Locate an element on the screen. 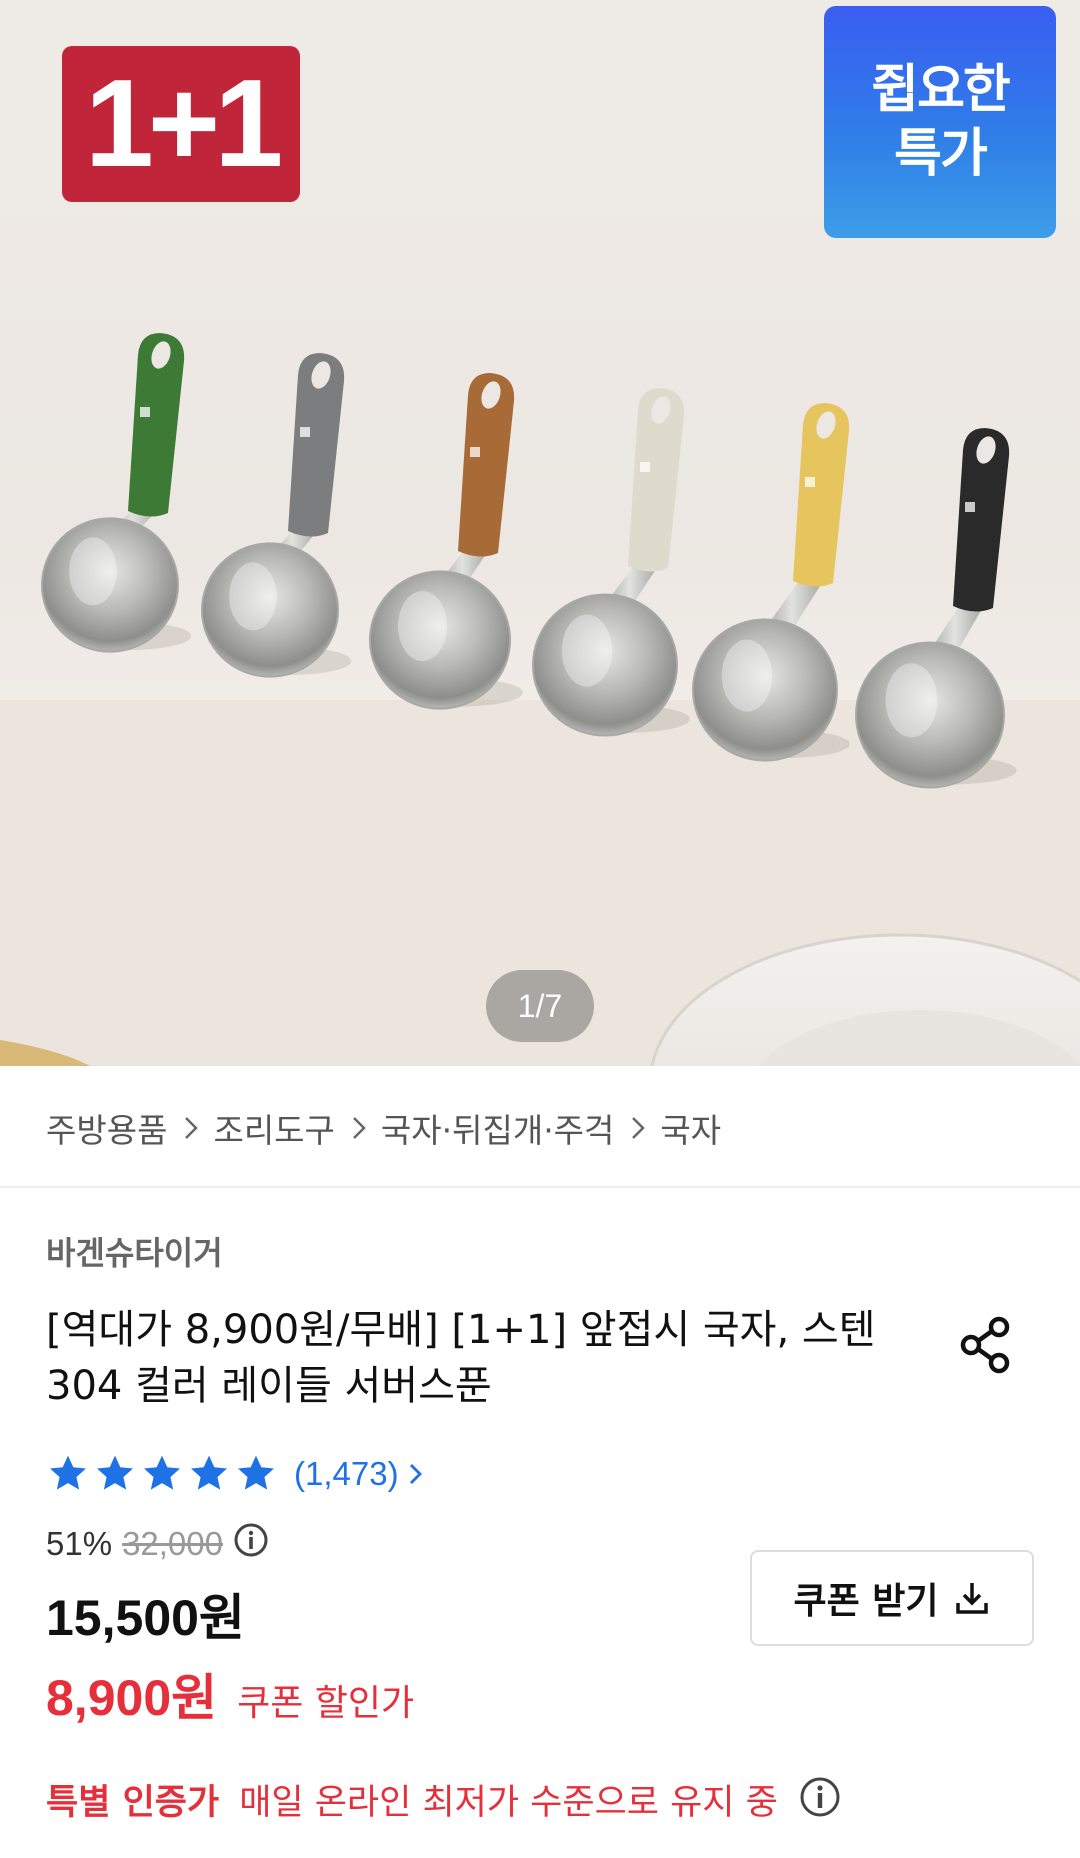 This screenshot has height=1858, width=1080. section-divider is located at coordinates (540, 1187).